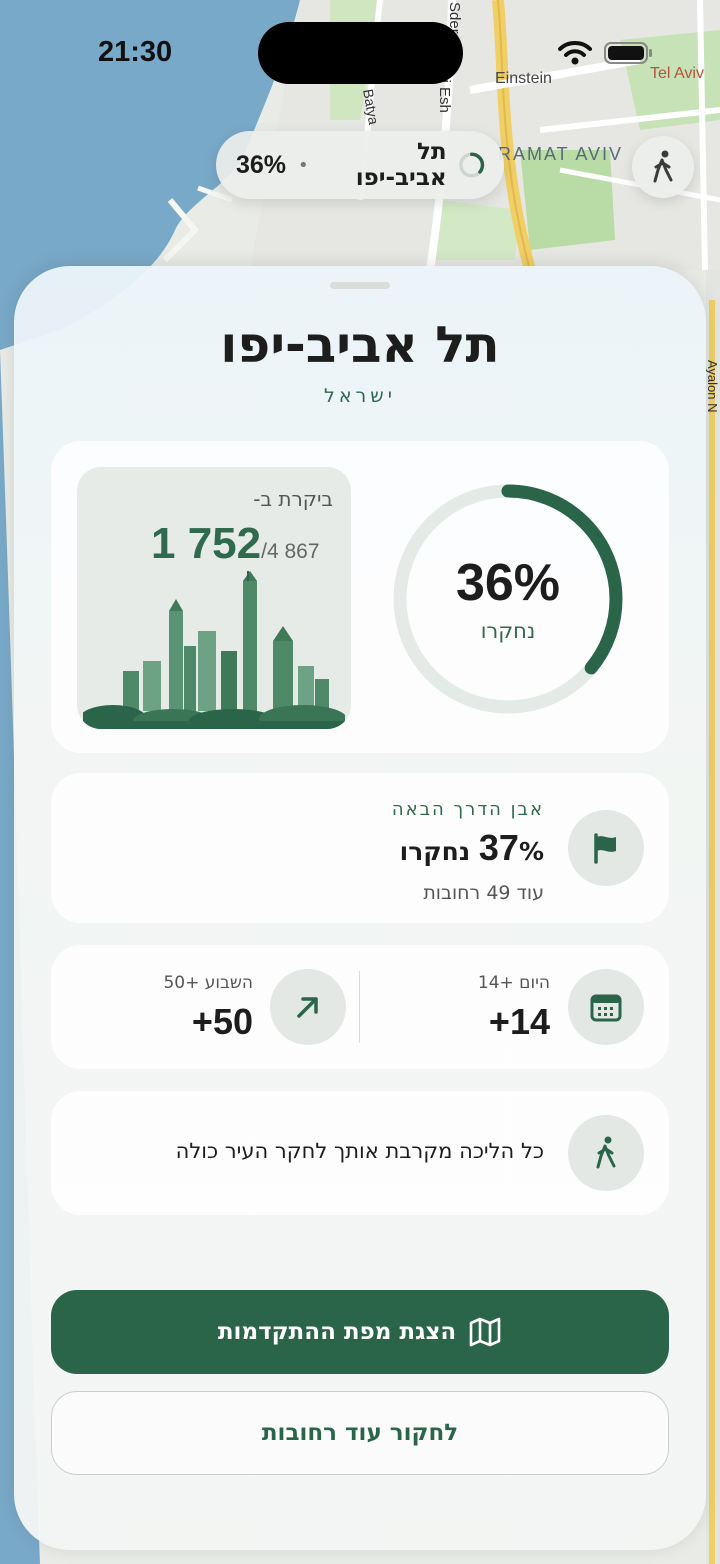 The width and height of the screenshot is (720, 1564). I want to click on sheet-grabber, so click(360, 285).